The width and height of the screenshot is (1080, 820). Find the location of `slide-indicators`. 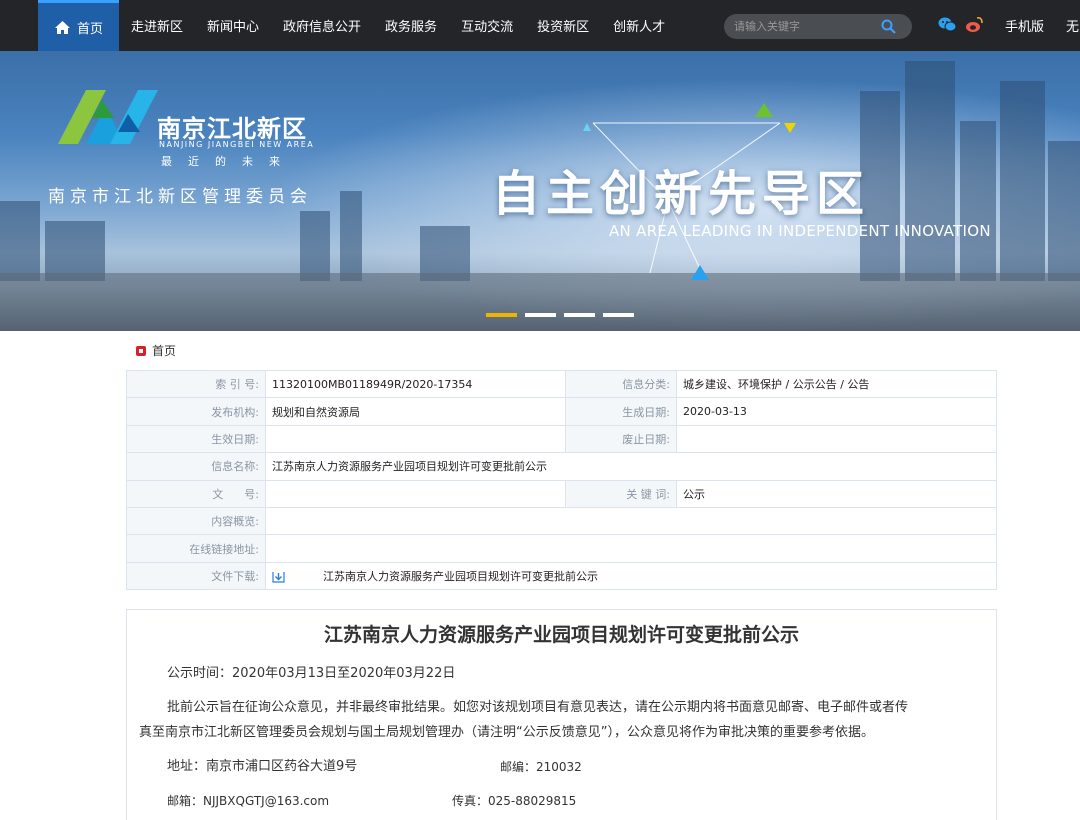

slide-indicators is located at coordinates (560, 315).